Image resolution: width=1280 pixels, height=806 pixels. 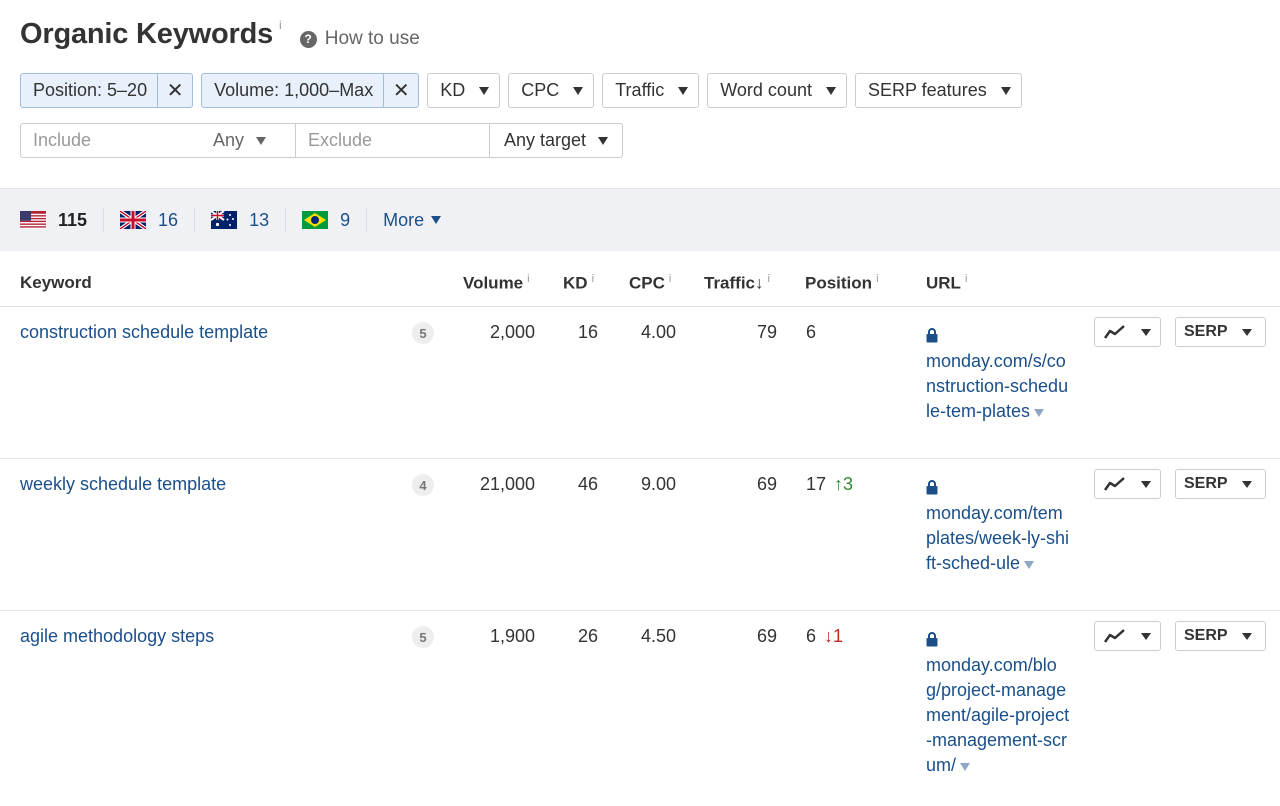 I want to click on column-header-position: Position i, so click(x=842, y=283).